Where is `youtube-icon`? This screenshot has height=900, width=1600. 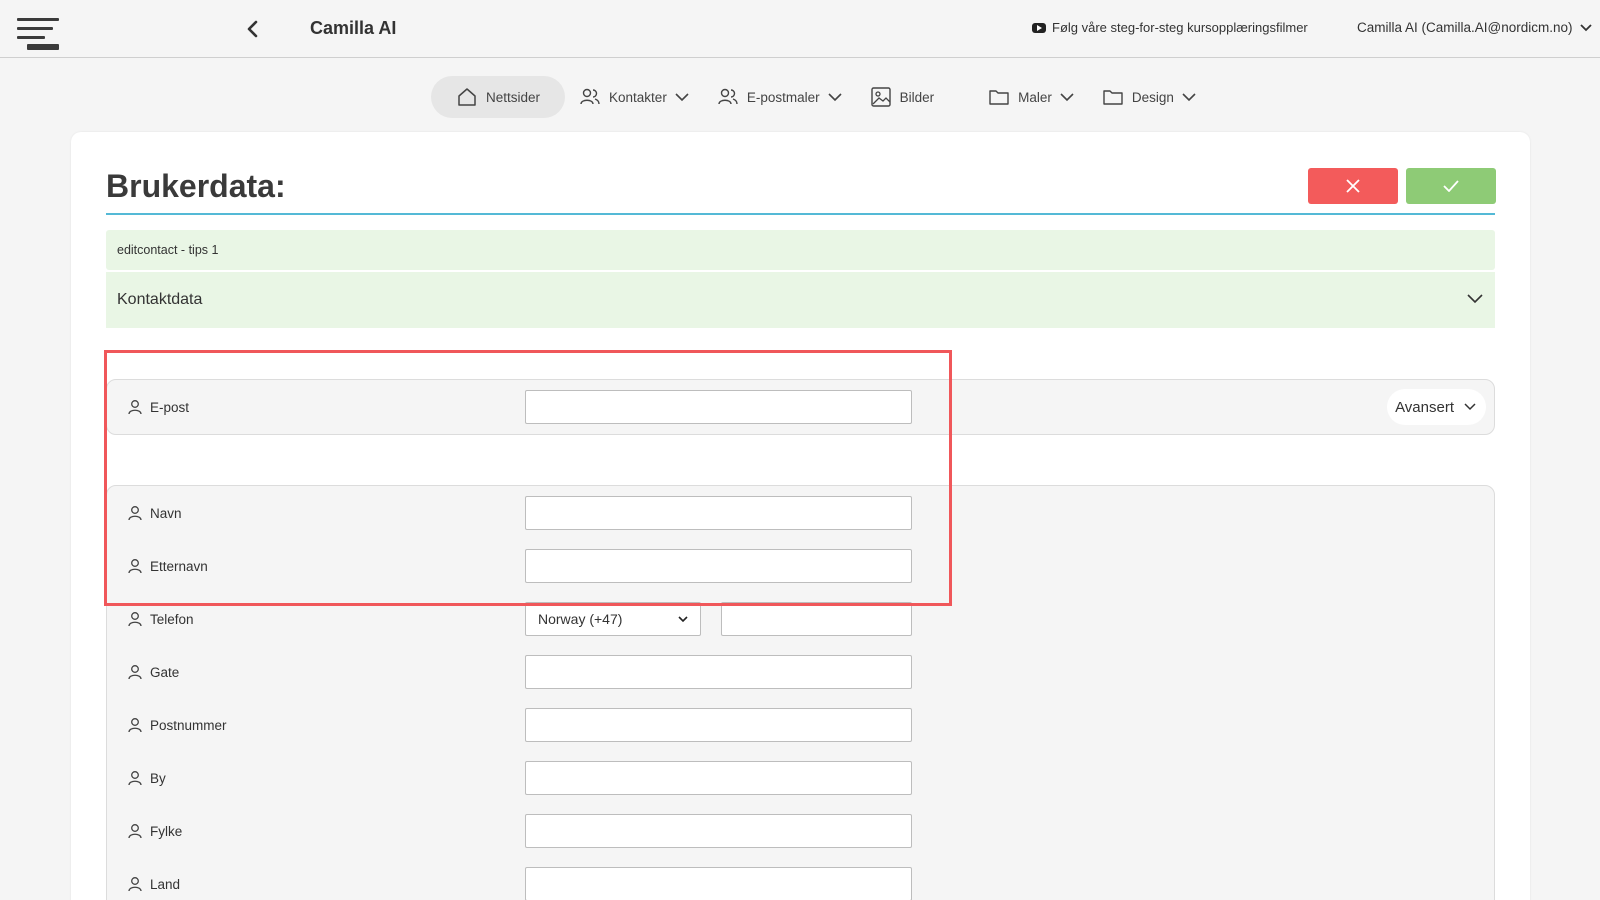
youtube-icon is located at coordinates (1039, 27).